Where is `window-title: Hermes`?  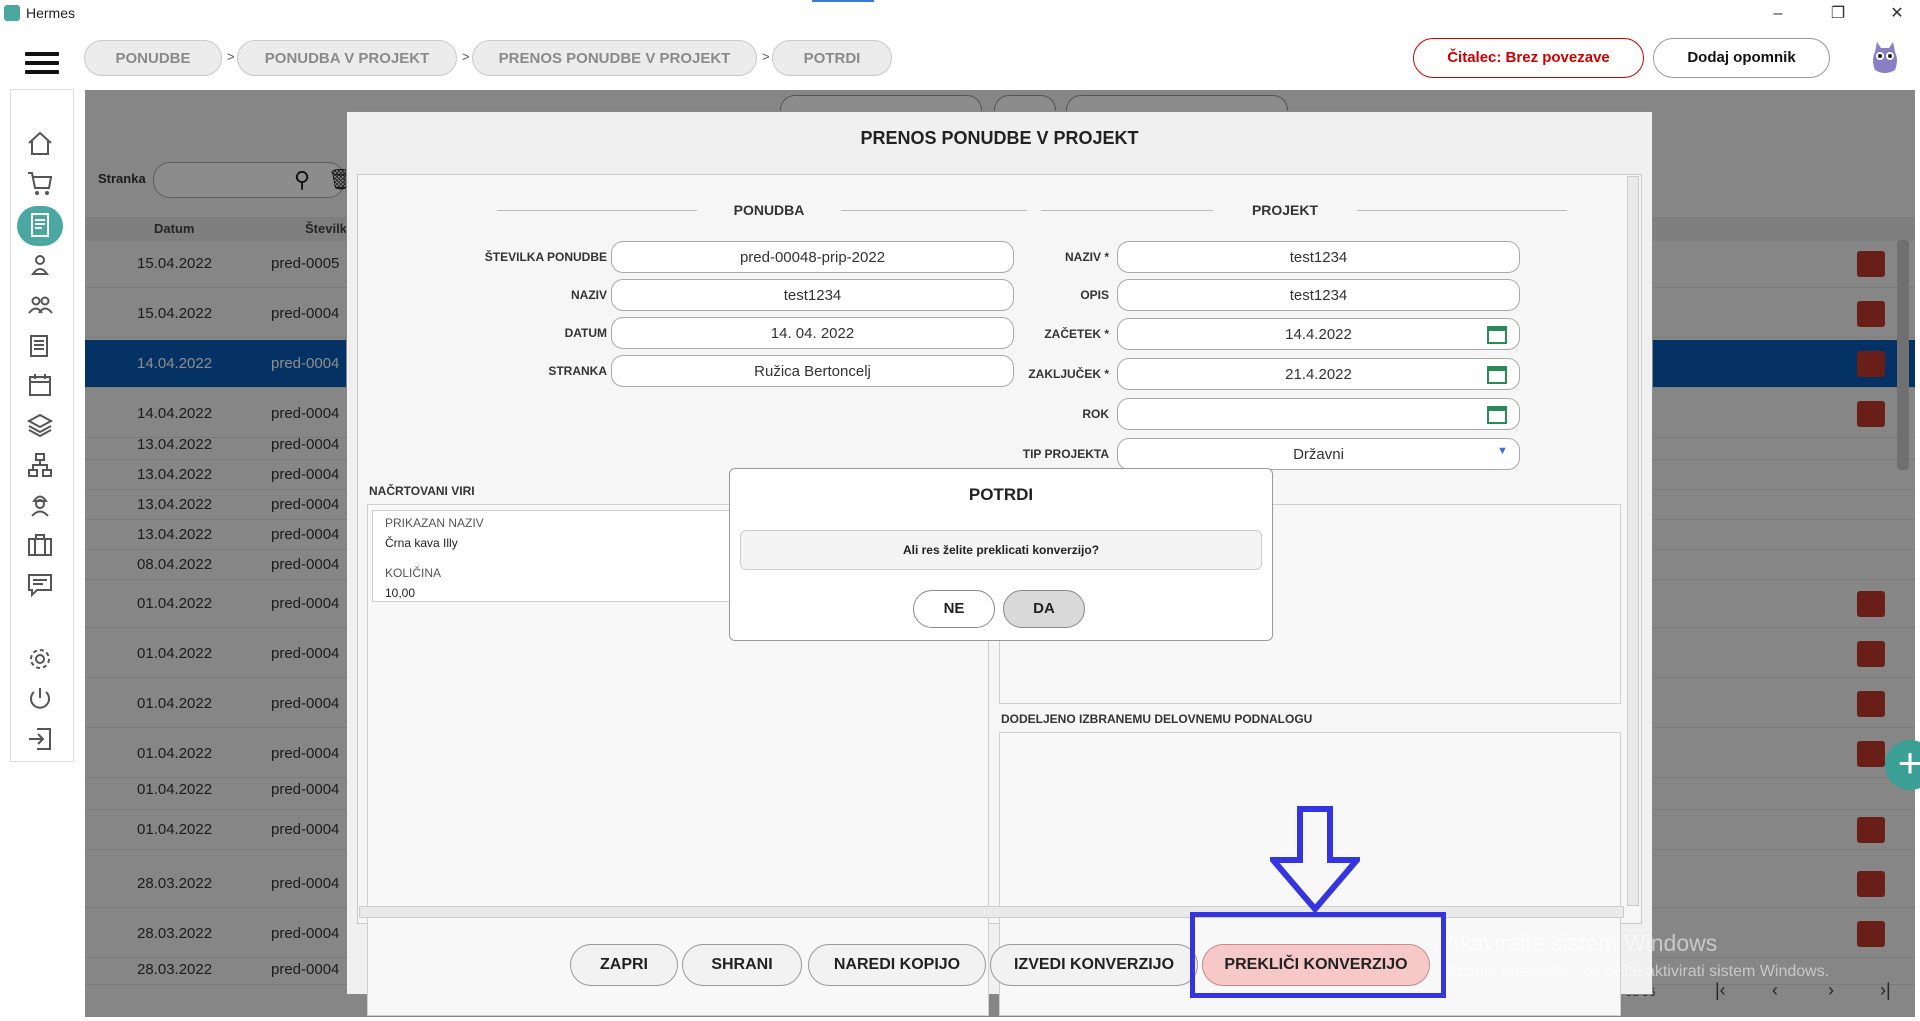
window-title: Hermes is located at coordinates (51, 13).